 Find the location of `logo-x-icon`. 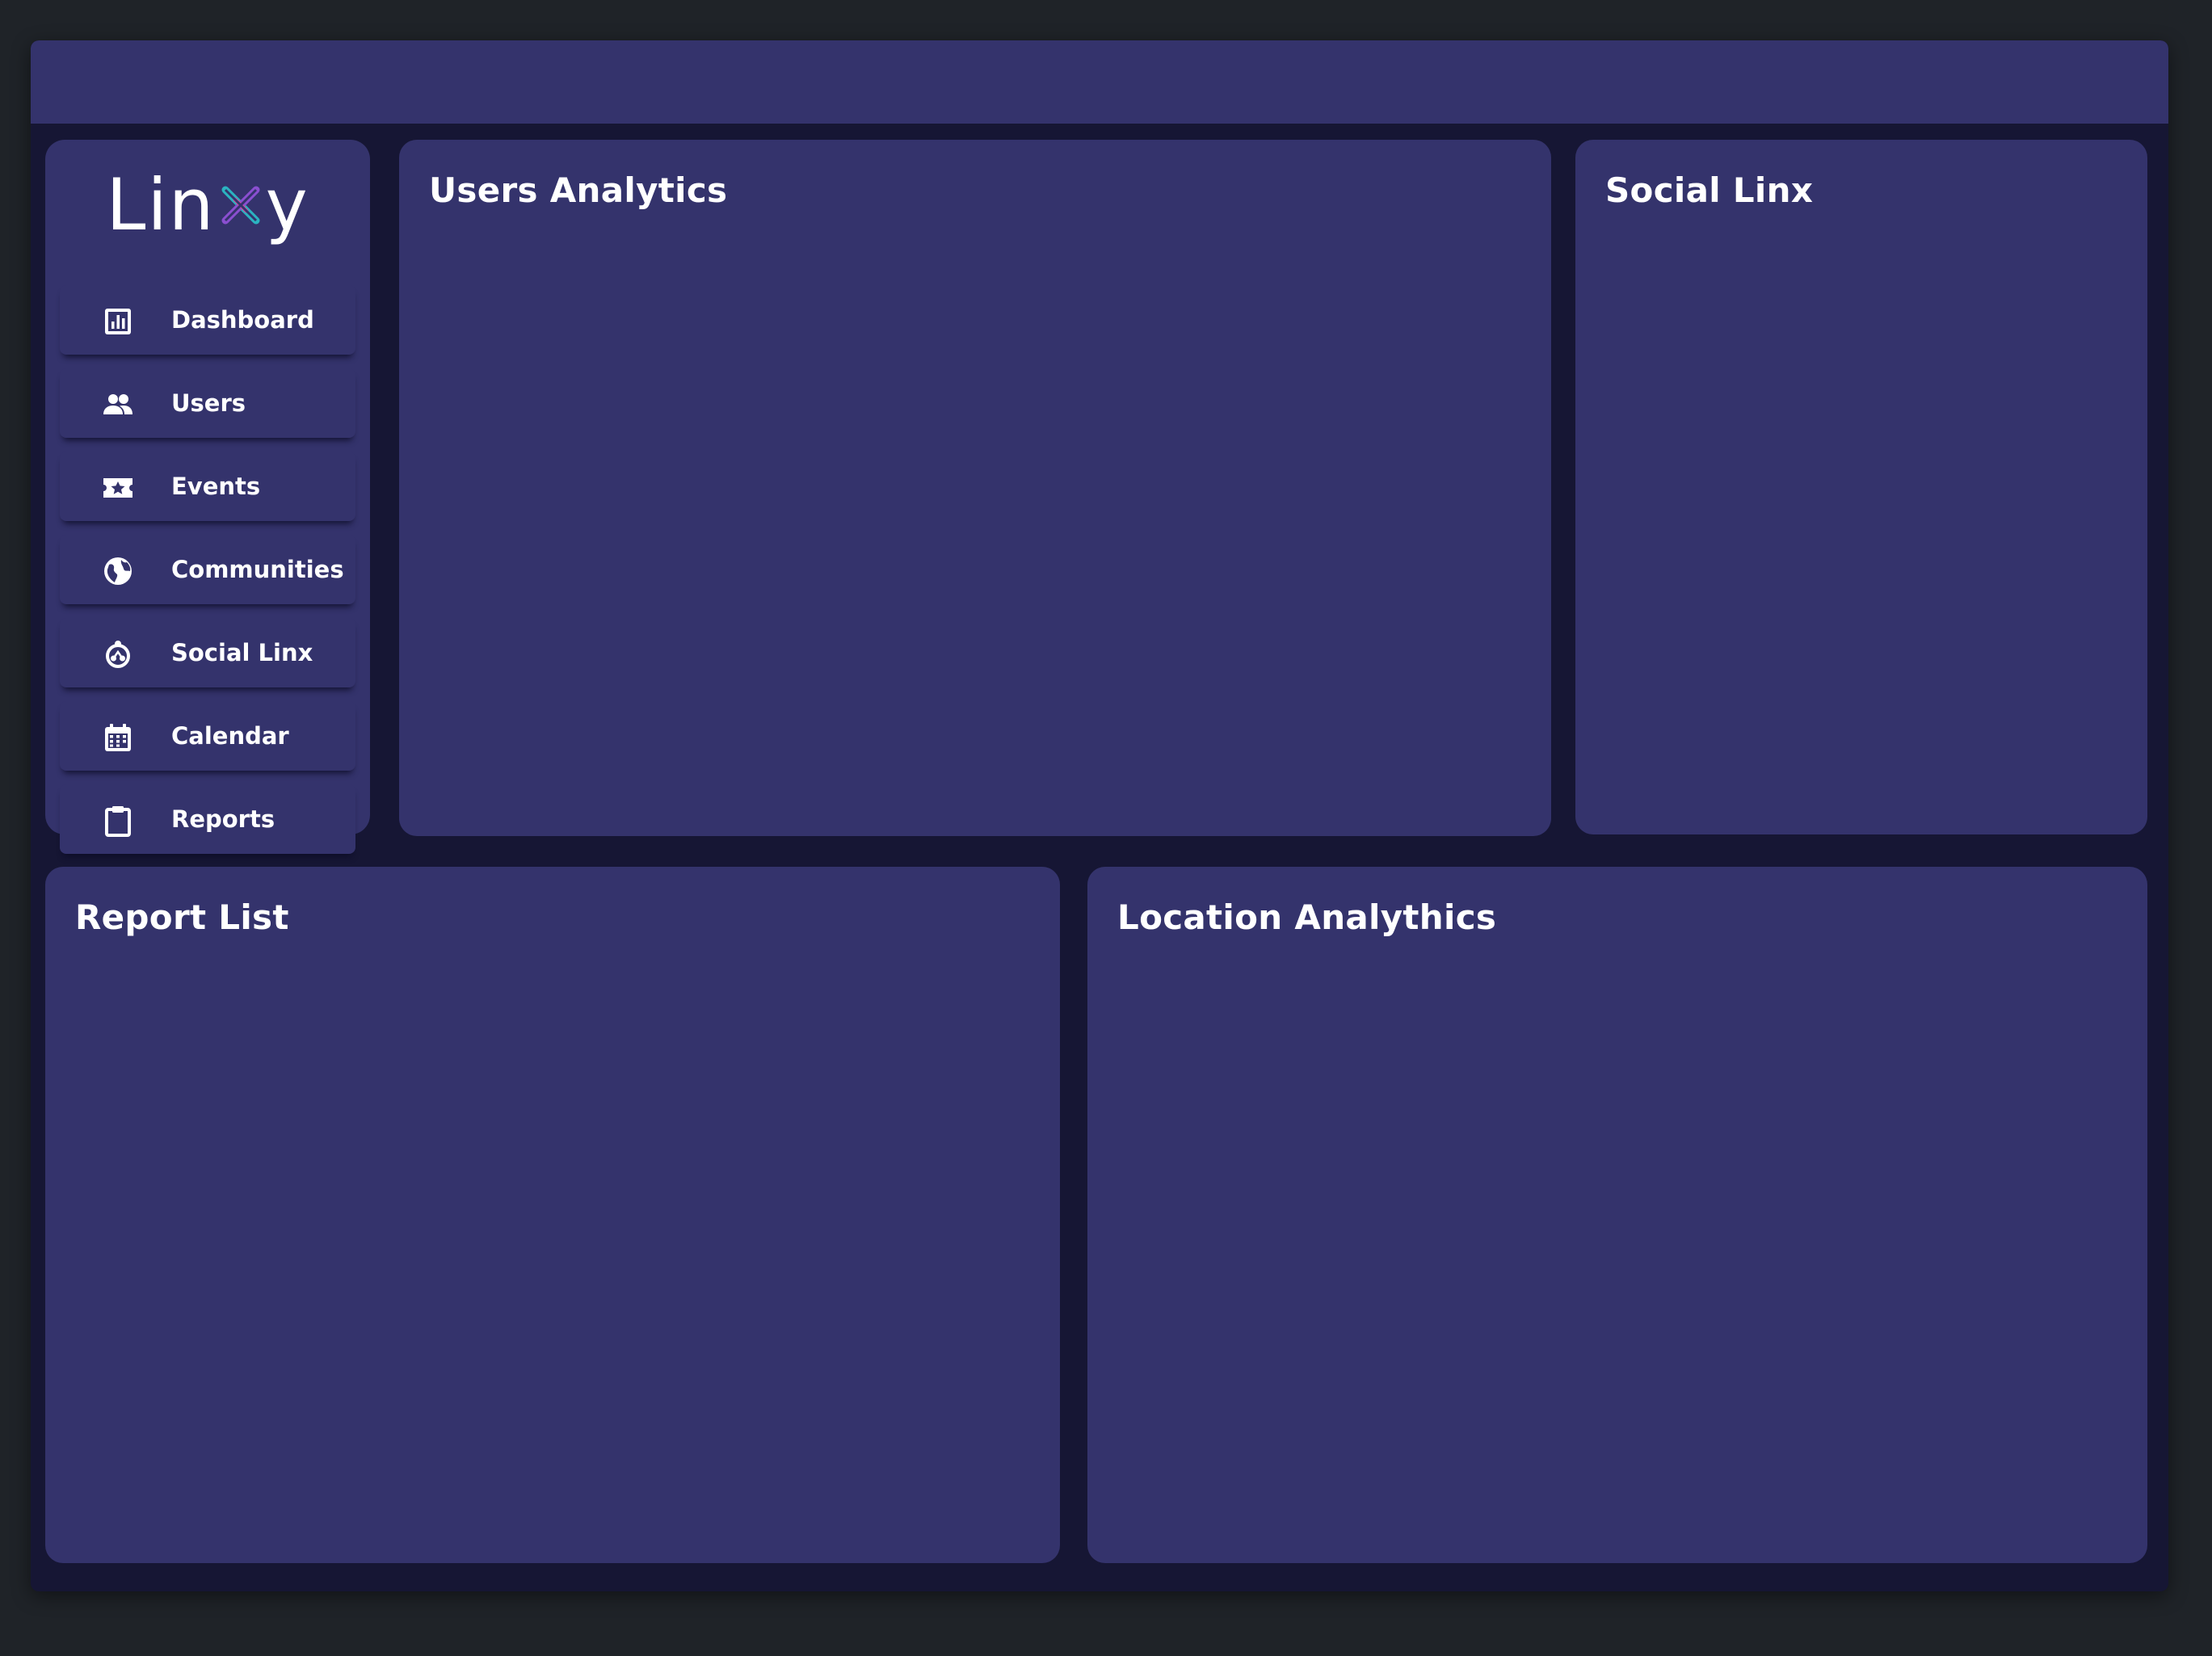

logo-x-icon is located at coordinates (240, 205).